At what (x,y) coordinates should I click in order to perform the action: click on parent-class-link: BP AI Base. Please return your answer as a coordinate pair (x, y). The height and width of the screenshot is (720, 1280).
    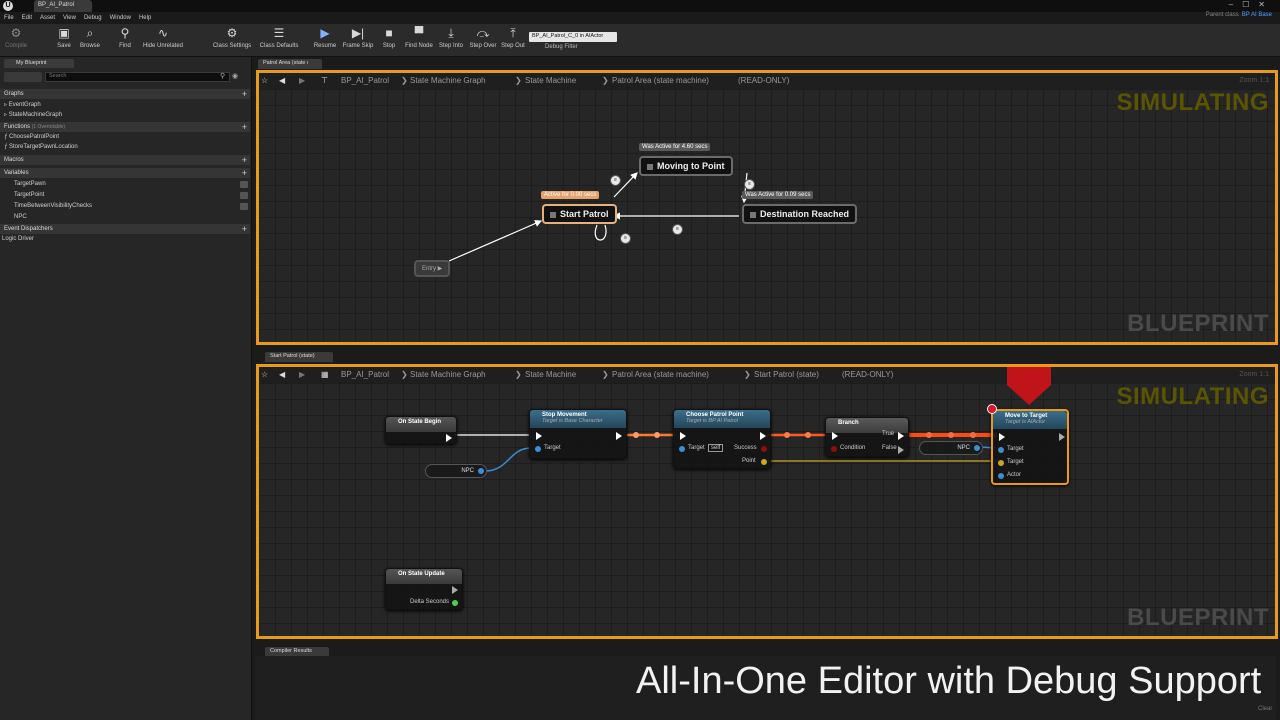
    Looking at the image, I should click on (1257, 15).